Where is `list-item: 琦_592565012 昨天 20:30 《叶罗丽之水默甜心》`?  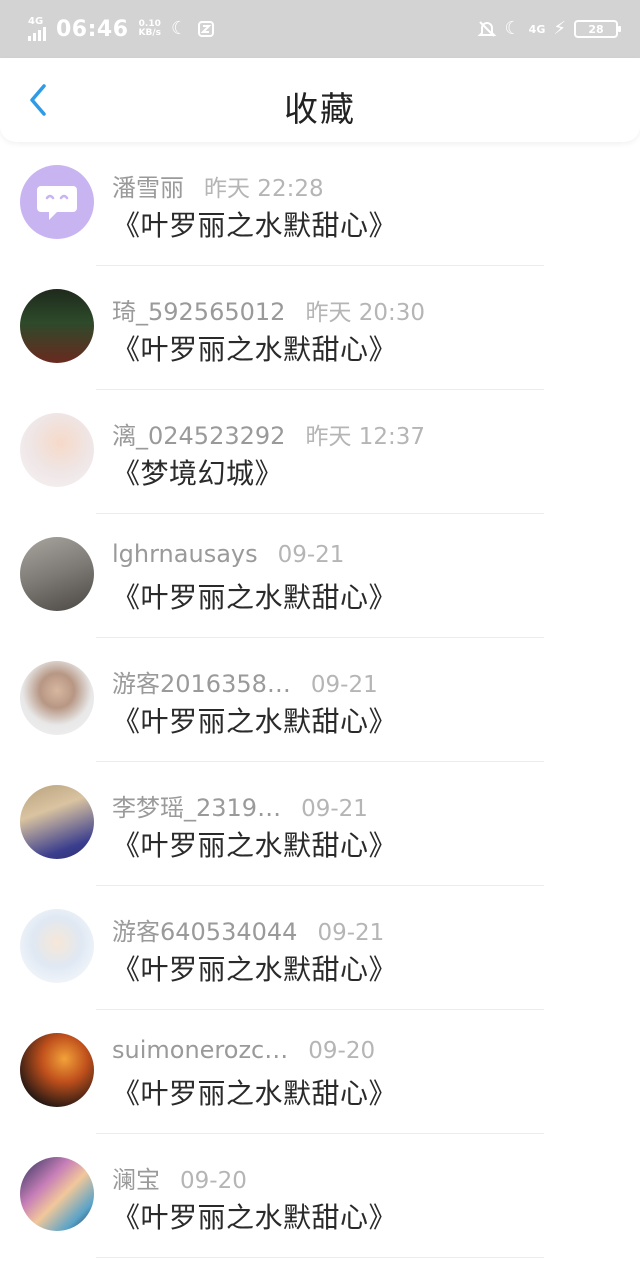 list-item: 琦_592565012 昨天 20:30 《叶罗丽之水默甜心》 is located at coordinates (320, 328).